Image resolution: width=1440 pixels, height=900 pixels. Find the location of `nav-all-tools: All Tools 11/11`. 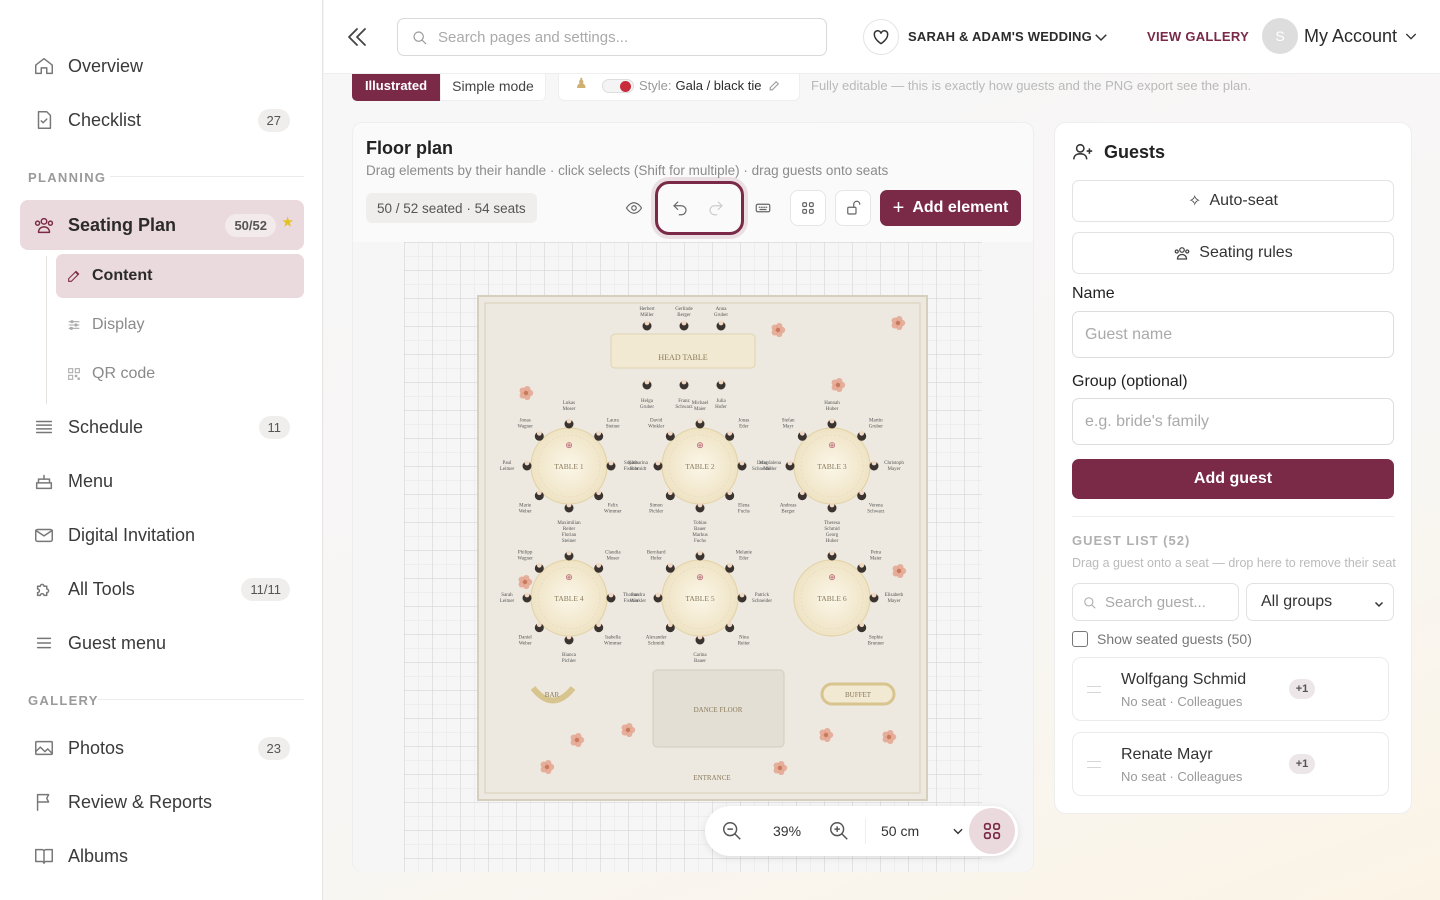

nav-all-tools: All Tools 11/11 is located at coordinates (162, 589).